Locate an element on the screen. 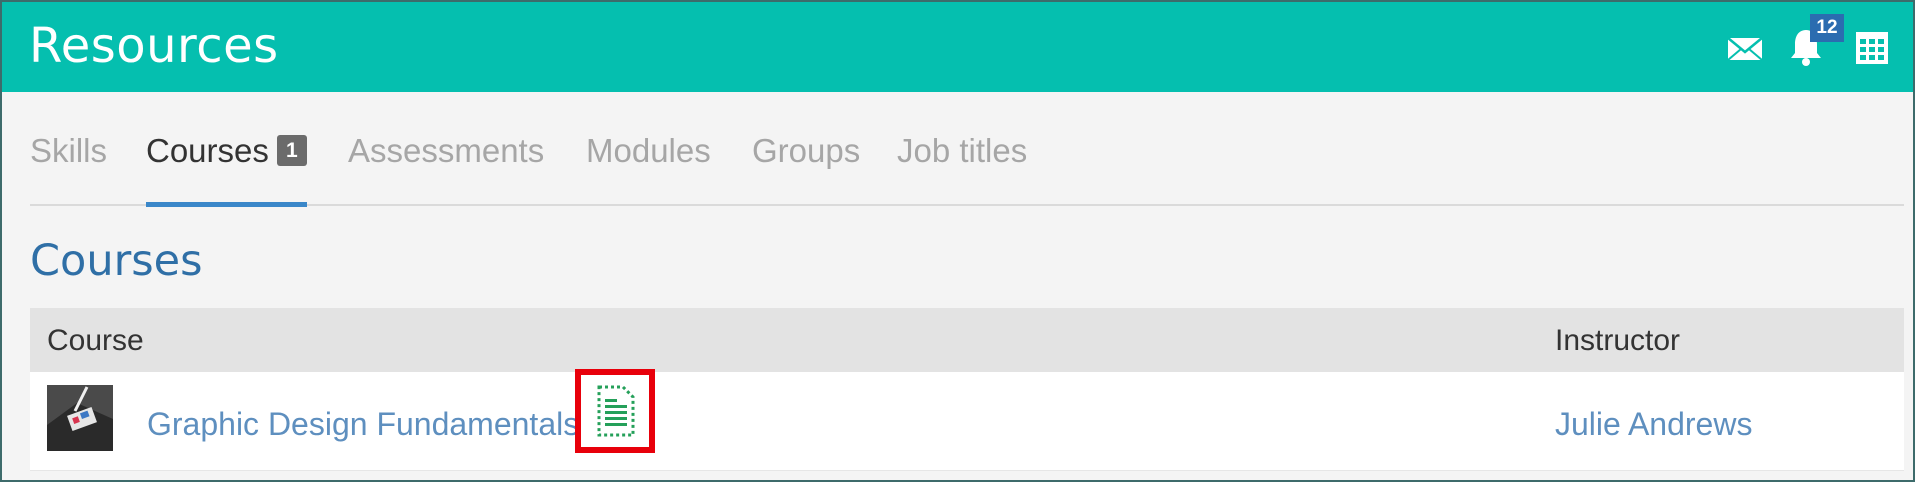 This screenshot has width=1915, height=482. tab-courses: Courses 1 is located at coordinates (226, 169).